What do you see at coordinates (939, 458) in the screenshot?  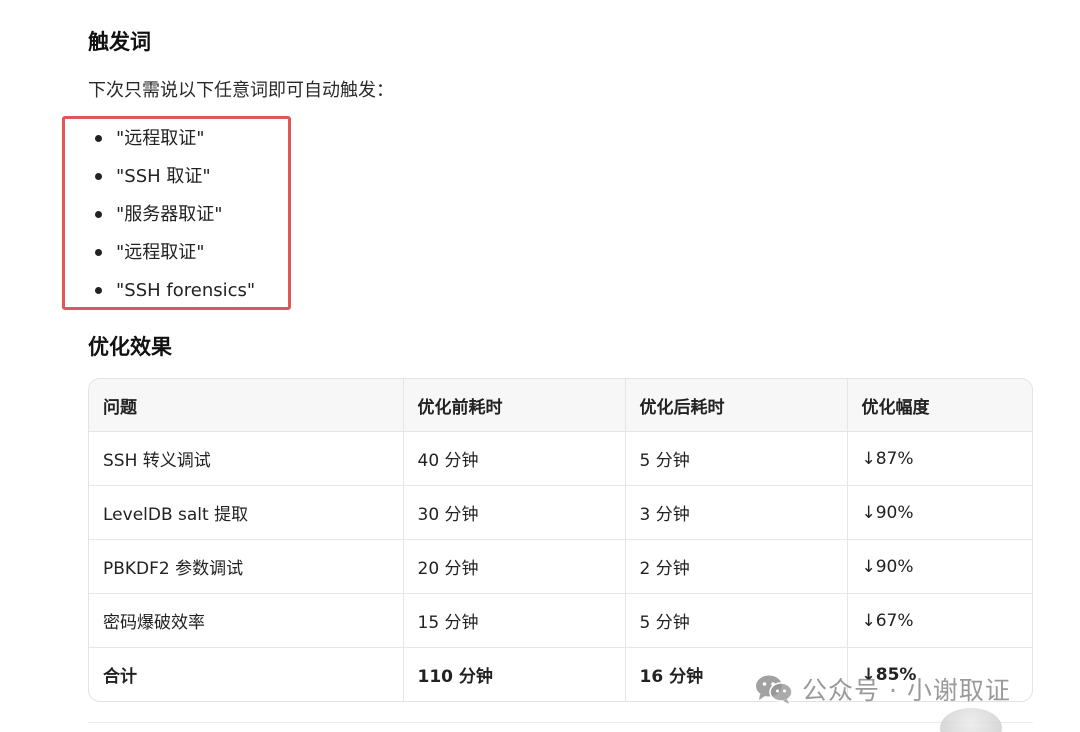 I see `table-cell: ↓87%` at bounding box center [939, 458].